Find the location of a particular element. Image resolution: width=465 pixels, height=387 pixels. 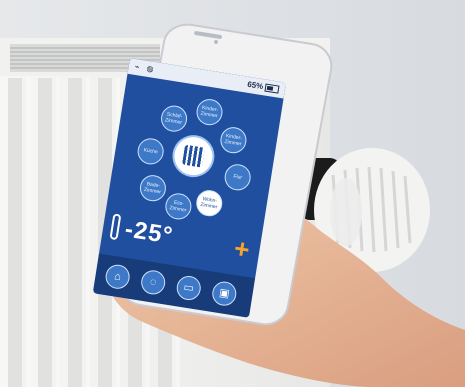

room-button-kinderzimmer-2: Kinder- Zimmer is located at coordinates (233, 140).